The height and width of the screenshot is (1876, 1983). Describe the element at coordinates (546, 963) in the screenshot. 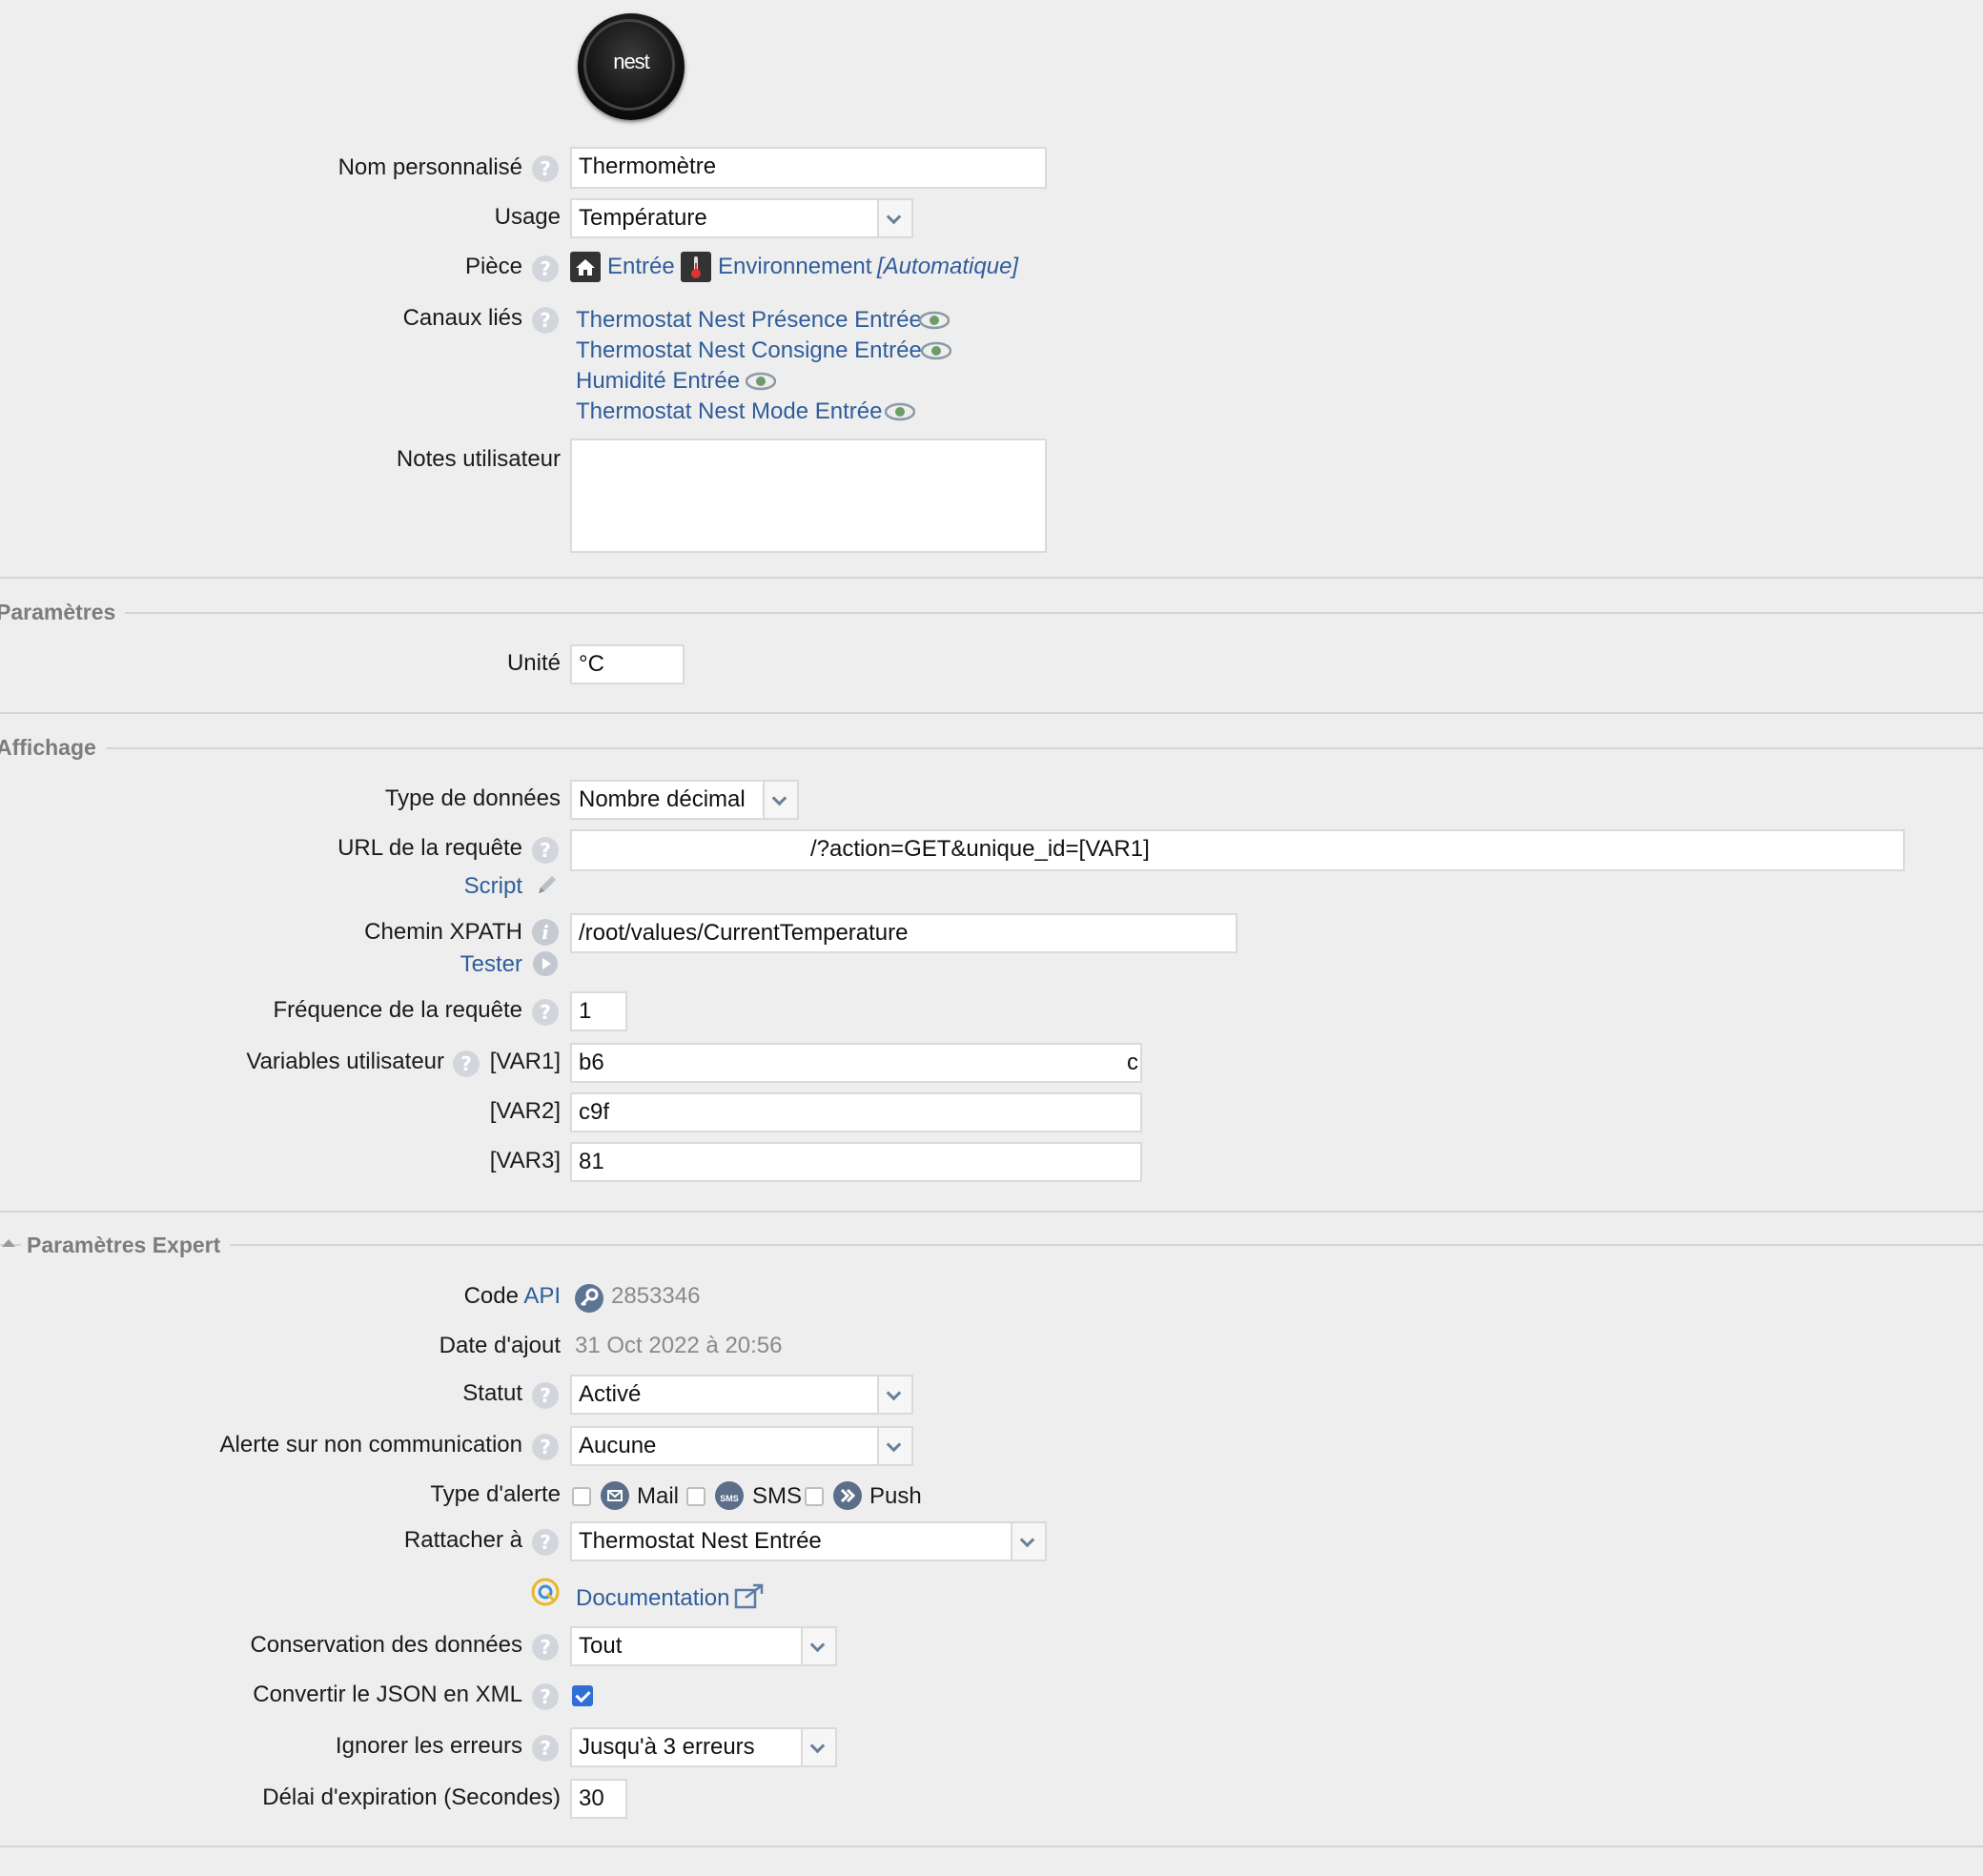

I see `play-icon` at that location.